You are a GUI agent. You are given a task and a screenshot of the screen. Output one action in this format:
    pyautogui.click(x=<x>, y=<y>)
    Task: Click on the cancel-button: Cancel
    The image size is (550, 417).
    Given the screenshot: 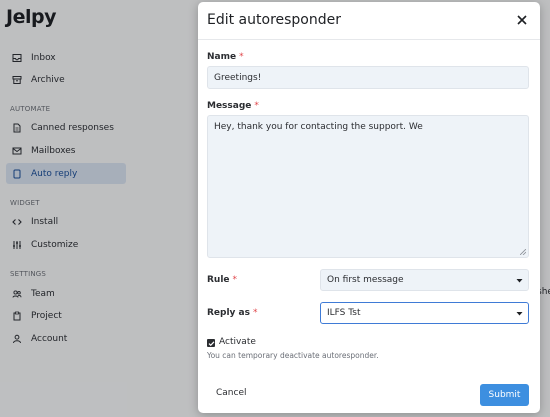 What is the action you would take?
    pyautogui.click(x=231, y=393)
    